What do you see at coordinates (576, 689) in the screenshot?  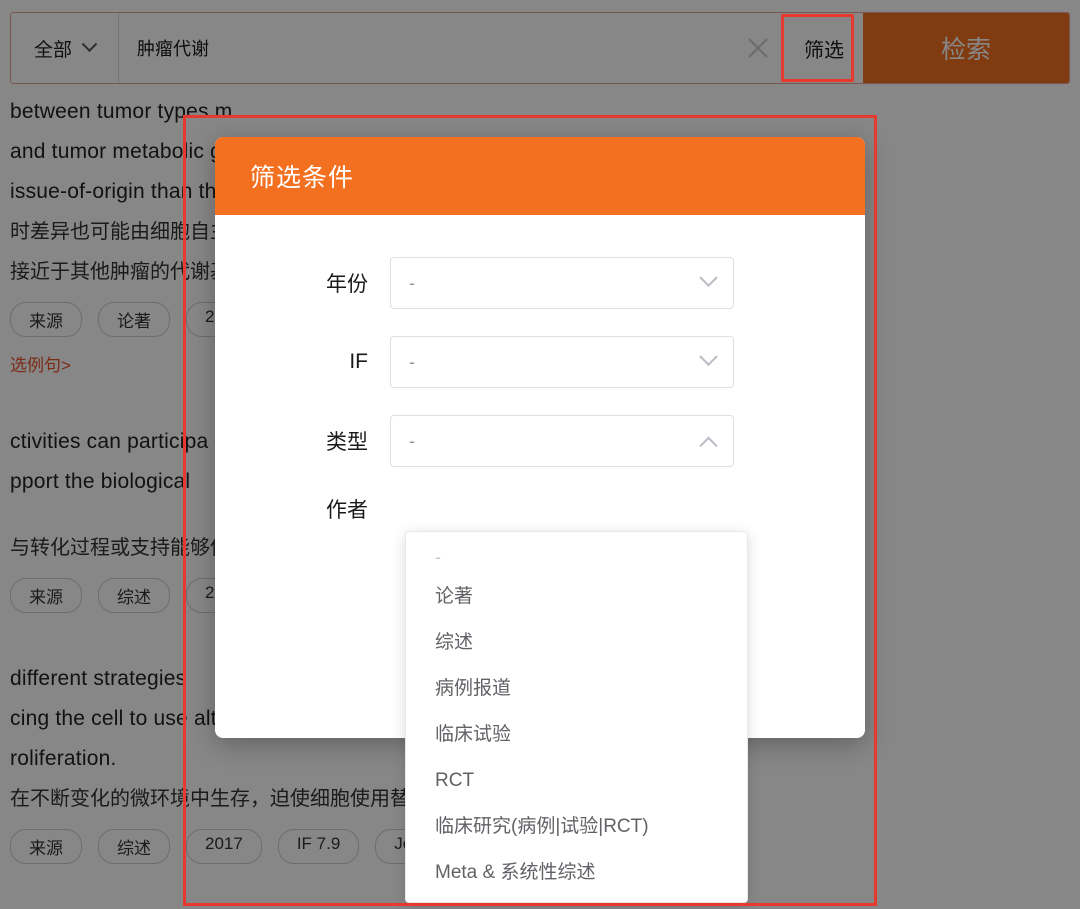 I see `dropdown-option: 病例报道` at bounding box center [576, 689].